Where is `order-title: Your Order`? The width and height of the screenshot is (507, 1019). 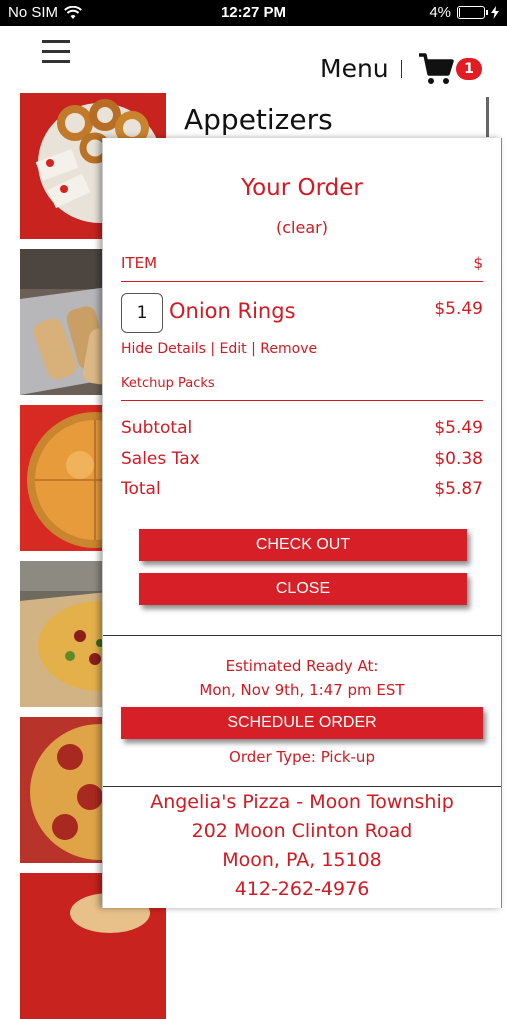
order-title: Your Order is located at coordinates (302, 188).